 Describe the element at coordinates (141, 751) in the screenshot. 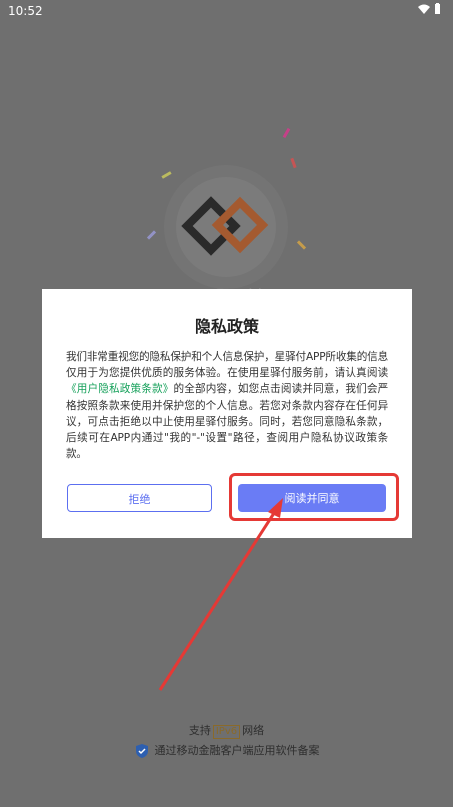

I see `shield-icon` at that location.